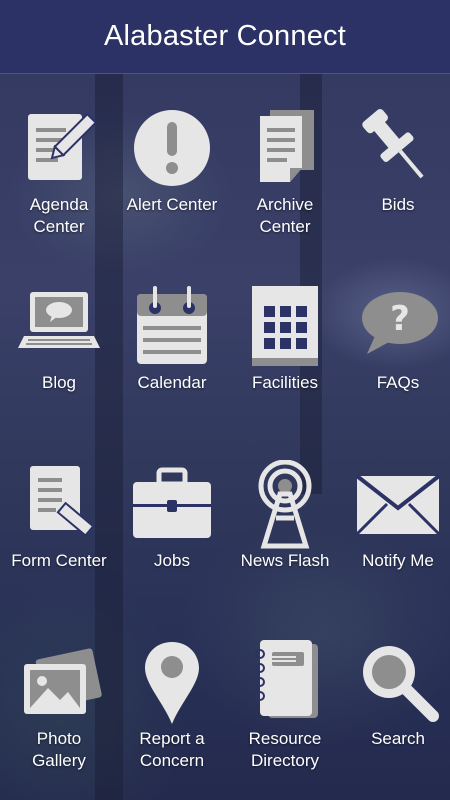  What do you see at coordinates (285, 560) in the screenshot?
I see `tile-label: News Flash` at bounding box center [285, 560].